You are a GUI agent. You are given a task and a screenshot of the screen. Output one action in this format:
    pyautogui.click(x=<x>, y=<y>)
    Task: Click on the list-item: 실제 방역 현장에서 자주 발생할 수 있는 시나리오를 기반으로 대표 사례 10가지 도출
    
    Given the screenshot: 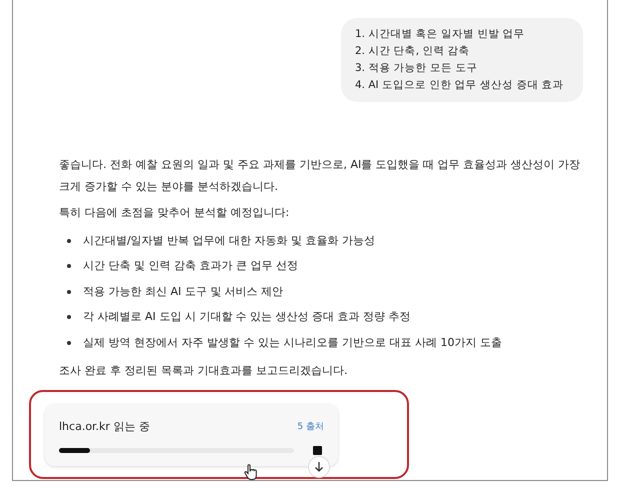 What is the action you would take?
    pyautogui.click(x=292, y=342)
    